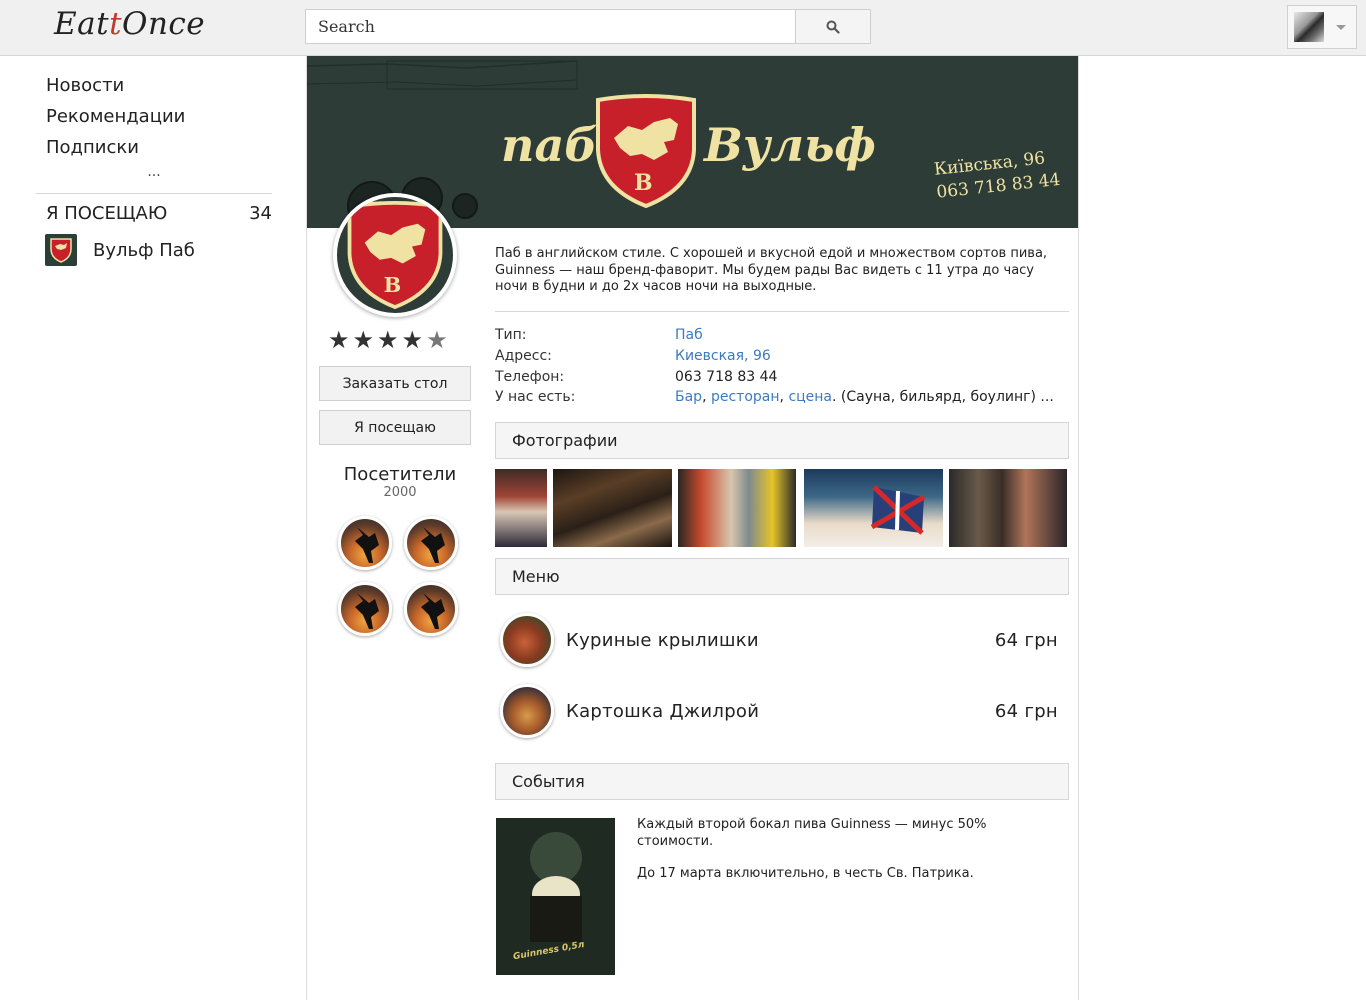  Describe the element at coordinates (154, 147) in the screenshot. I see `sidebar-item-subscriptions: Подписки` at that location.